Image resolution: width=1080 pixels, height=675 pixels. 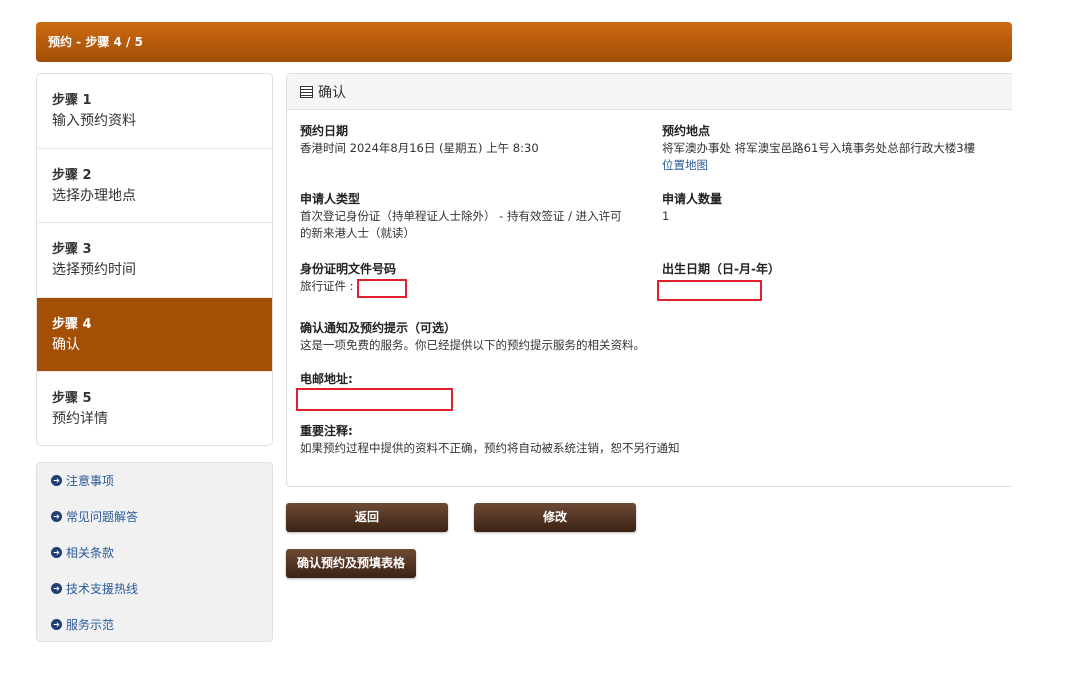 I want to click on link-terms: ➜ 相关条款, so click(x=154, y=562).